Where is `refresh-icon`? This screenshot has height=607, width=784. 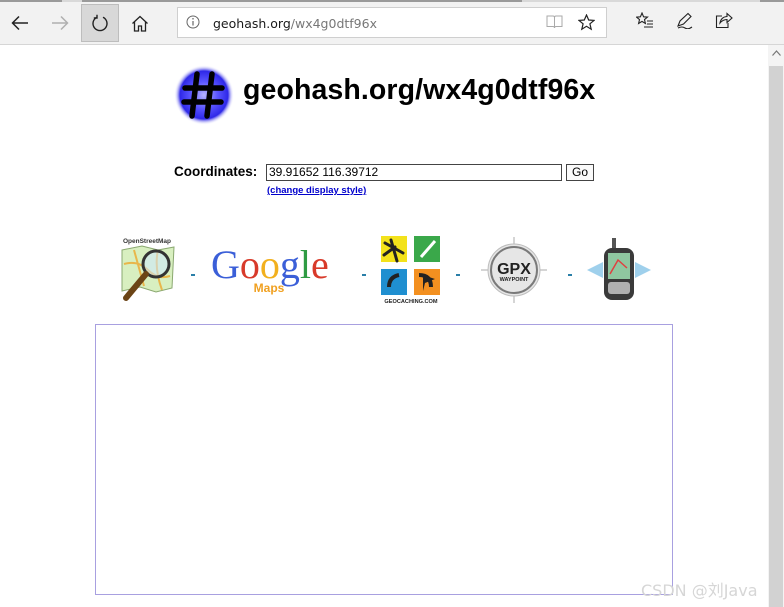 refresh-icon is located at coordinates (100, 23).